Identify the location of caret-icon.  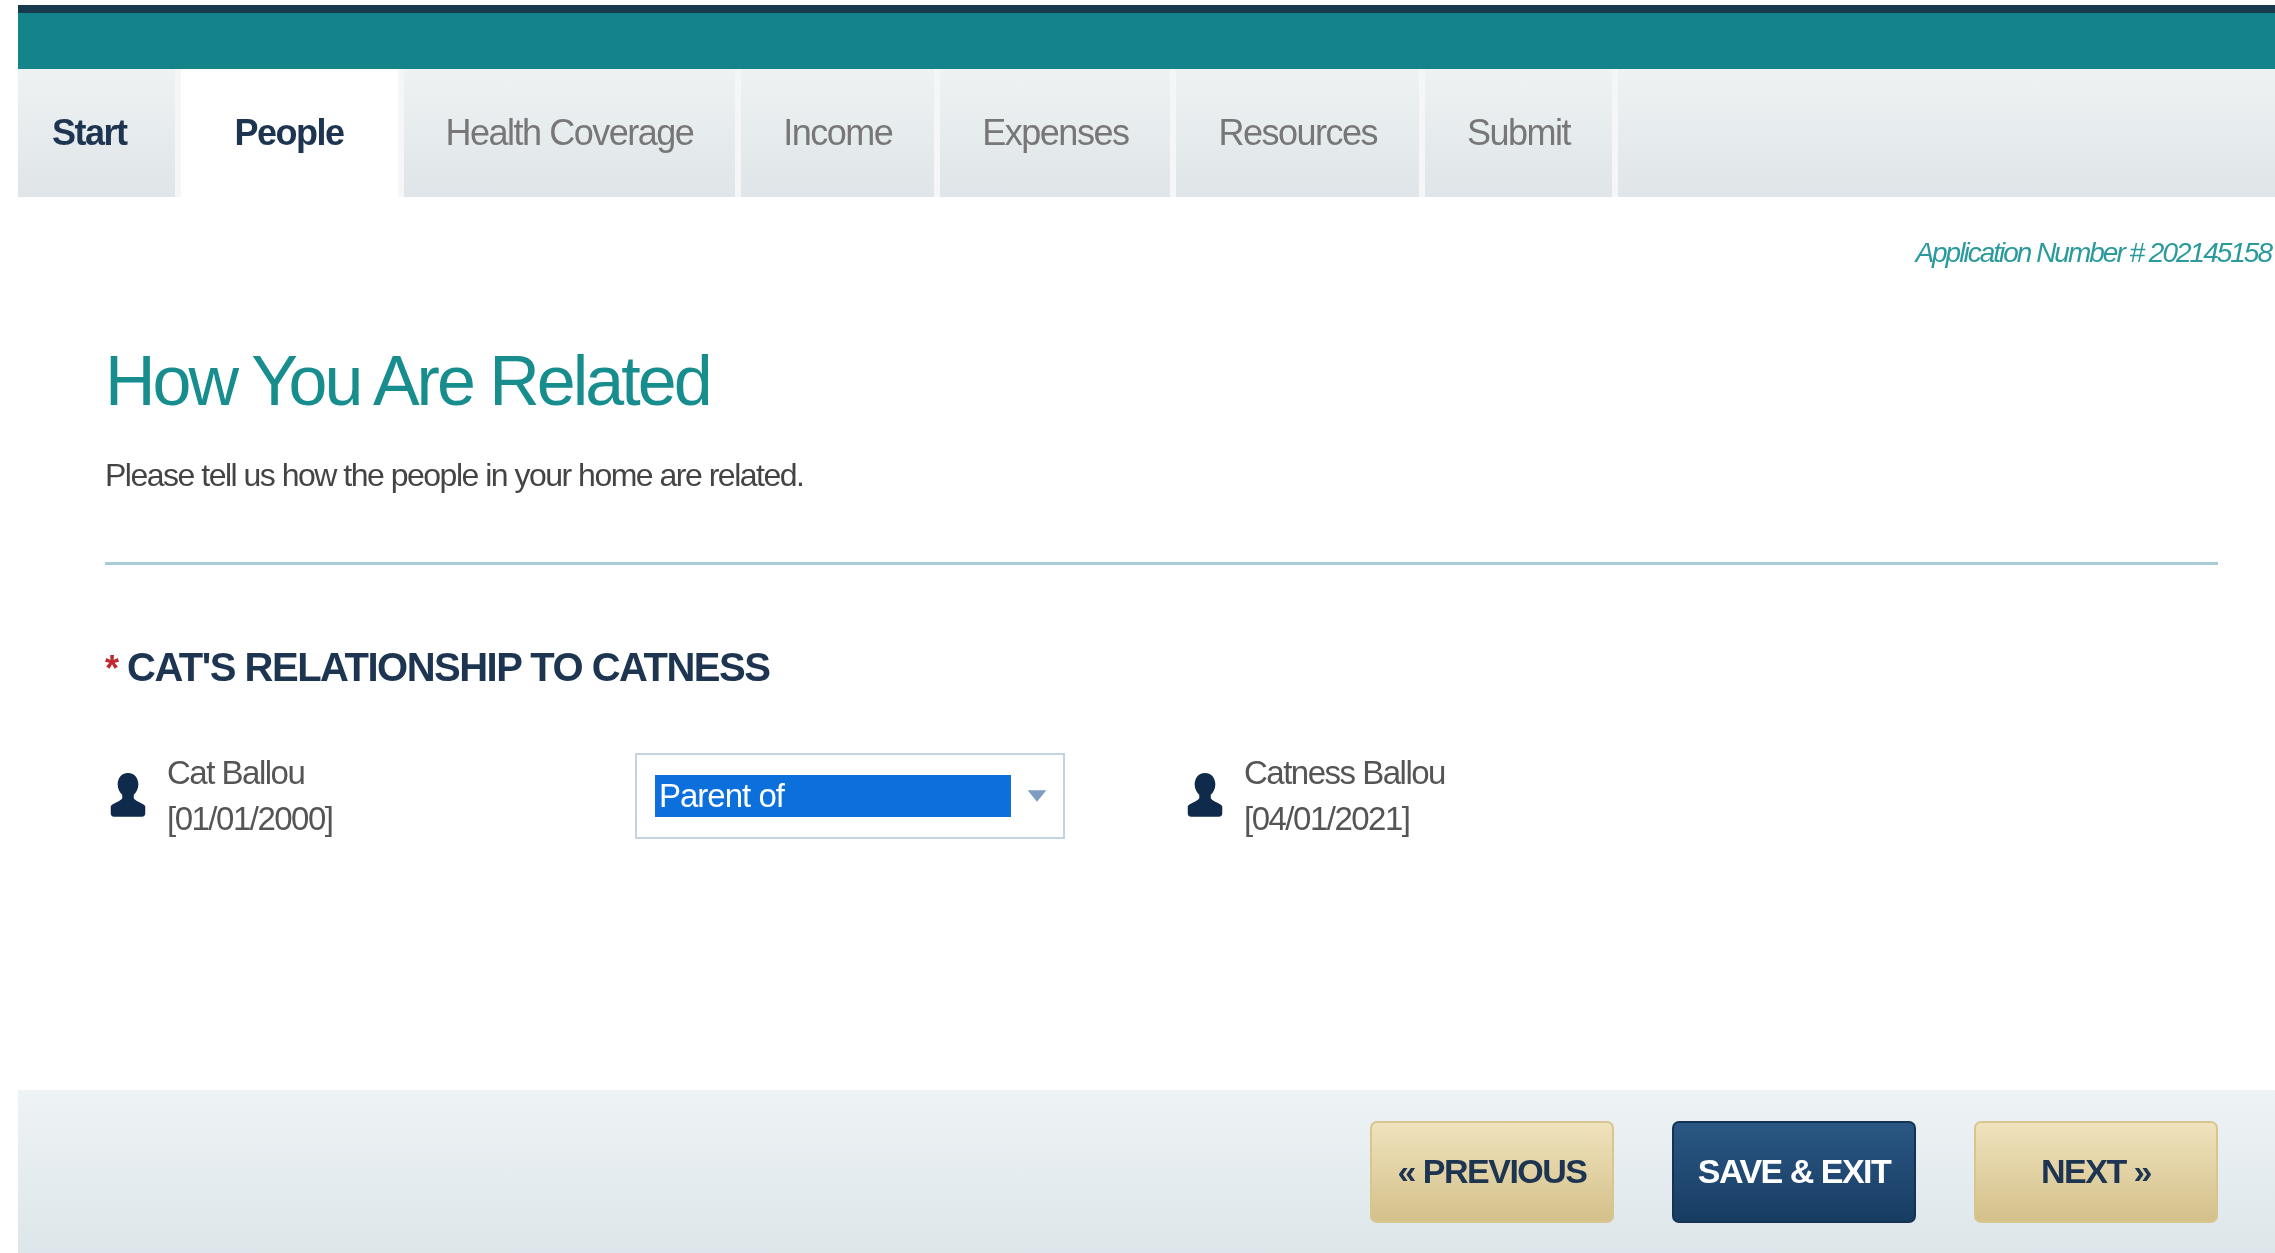
(1037, 796).